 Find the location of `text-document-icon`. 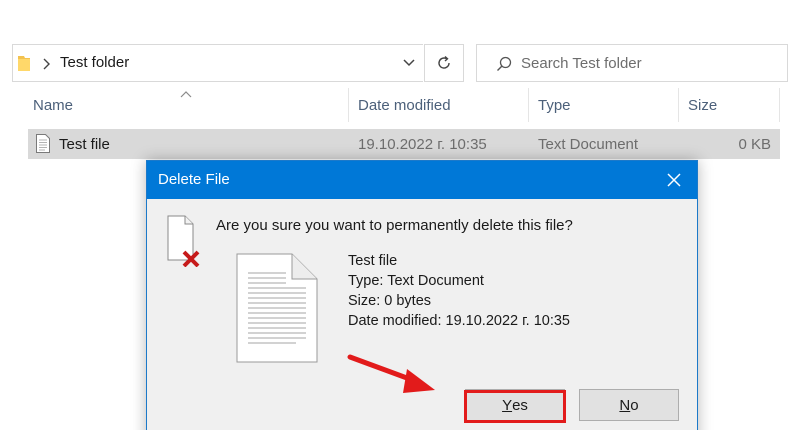

text-document-icon is located at coordinates (43, 143).